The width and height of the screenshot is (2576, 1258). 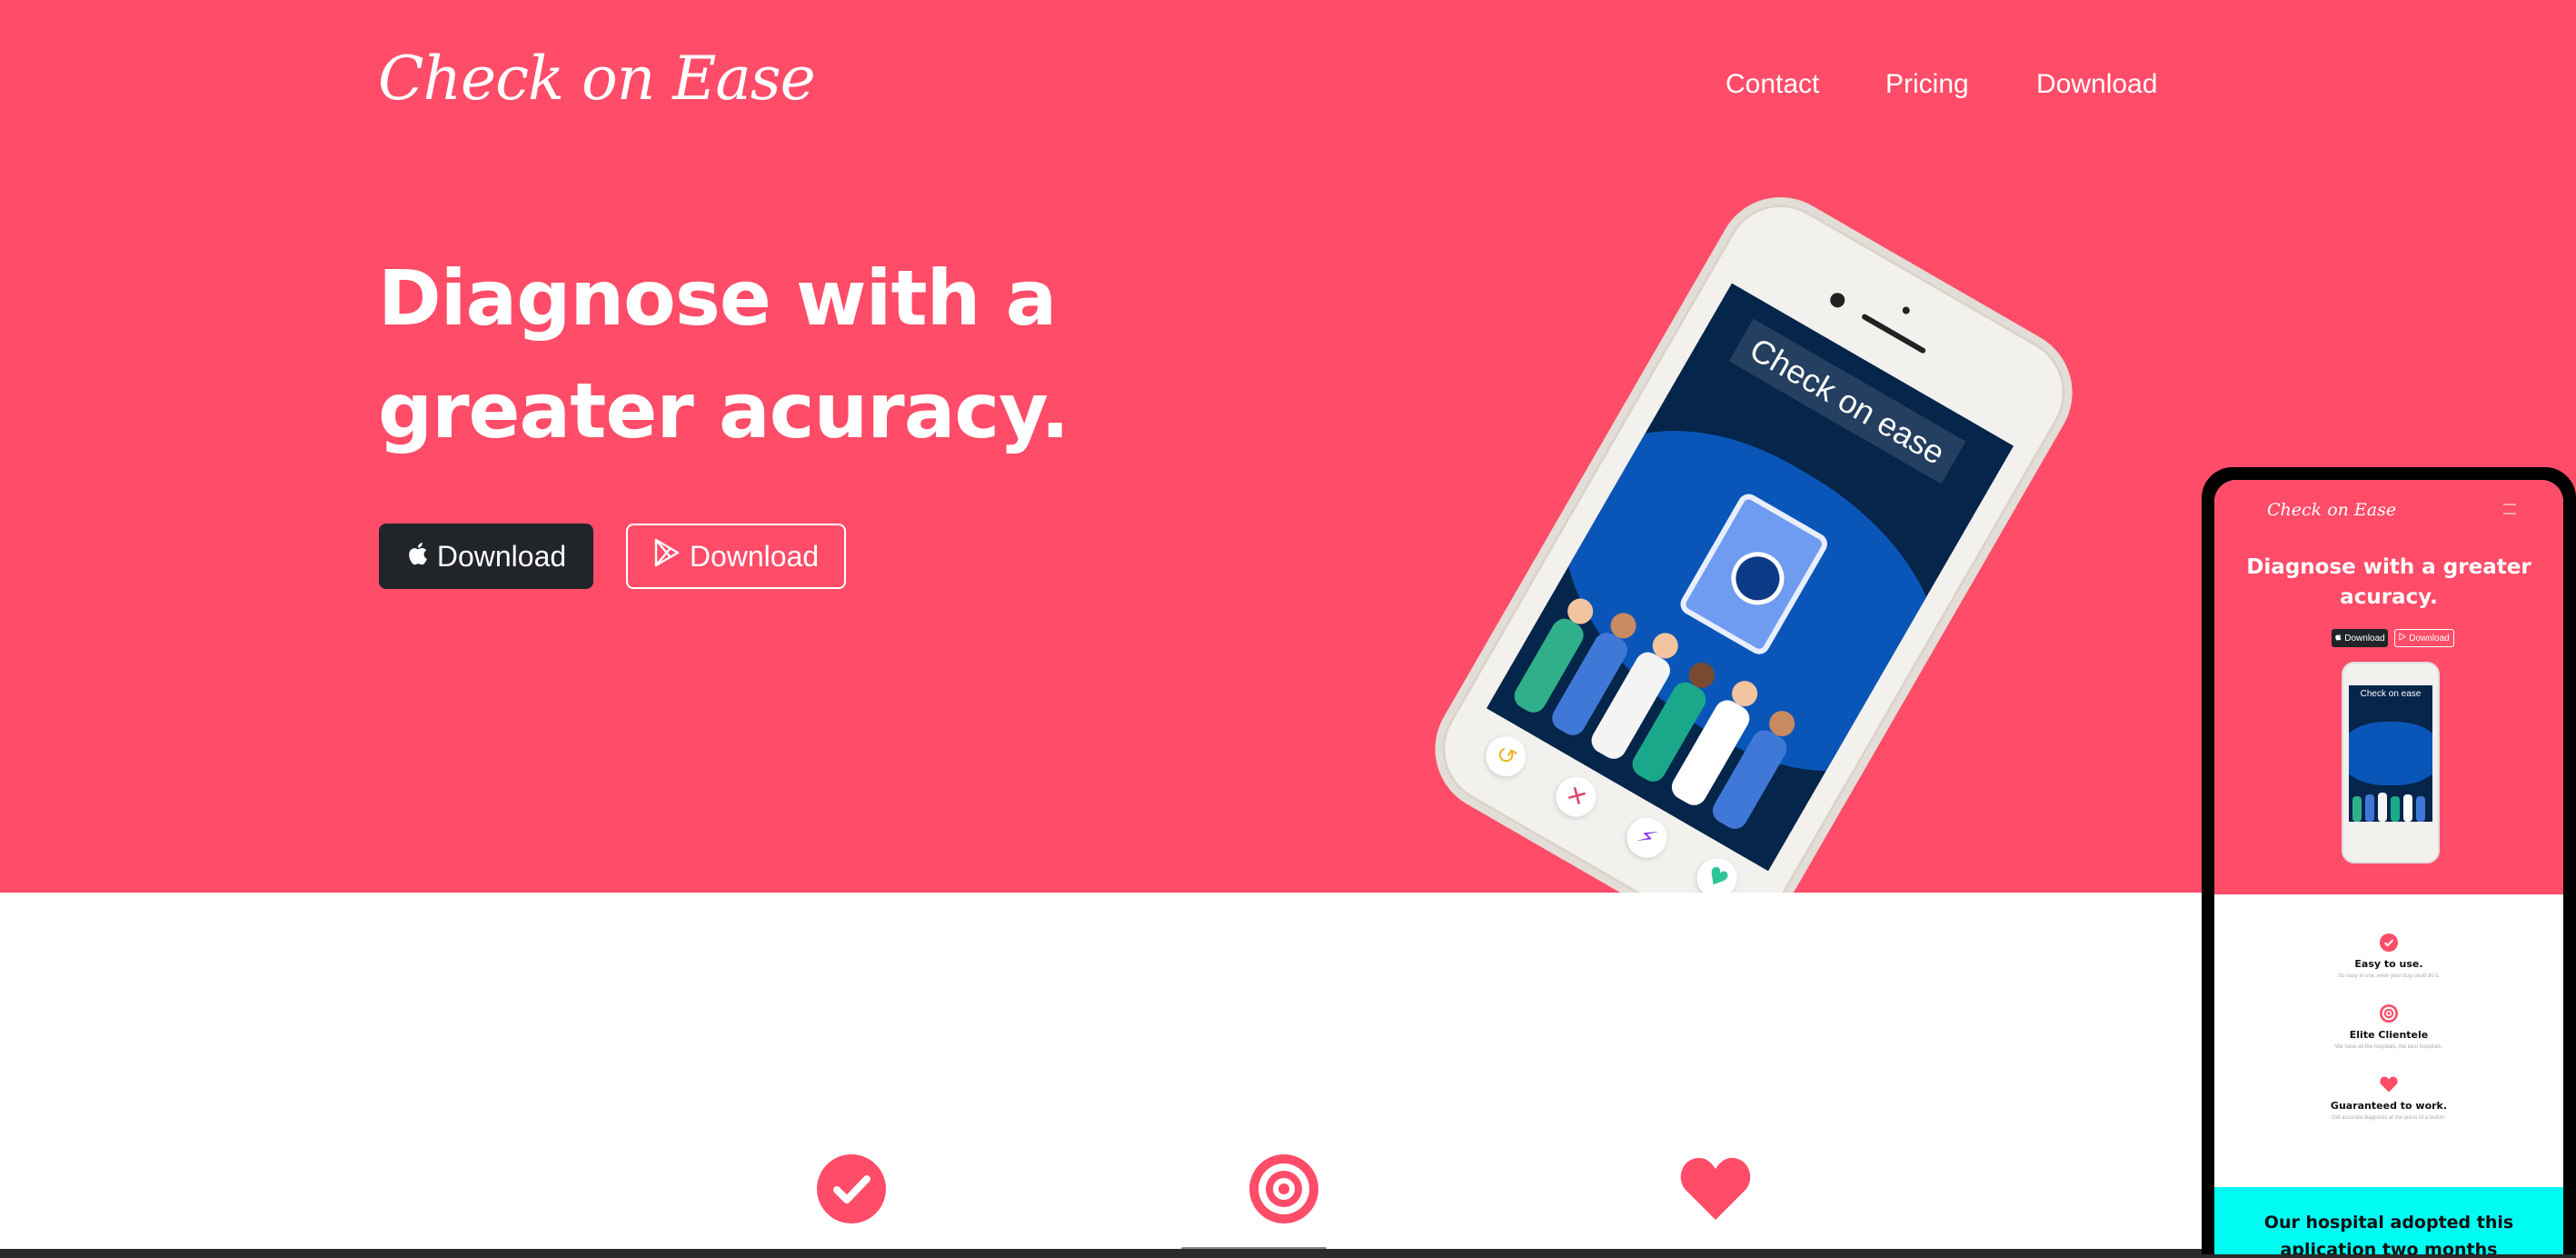 I want to click on mobile-apple-download-button: Download, so click(x=2360, y=638).